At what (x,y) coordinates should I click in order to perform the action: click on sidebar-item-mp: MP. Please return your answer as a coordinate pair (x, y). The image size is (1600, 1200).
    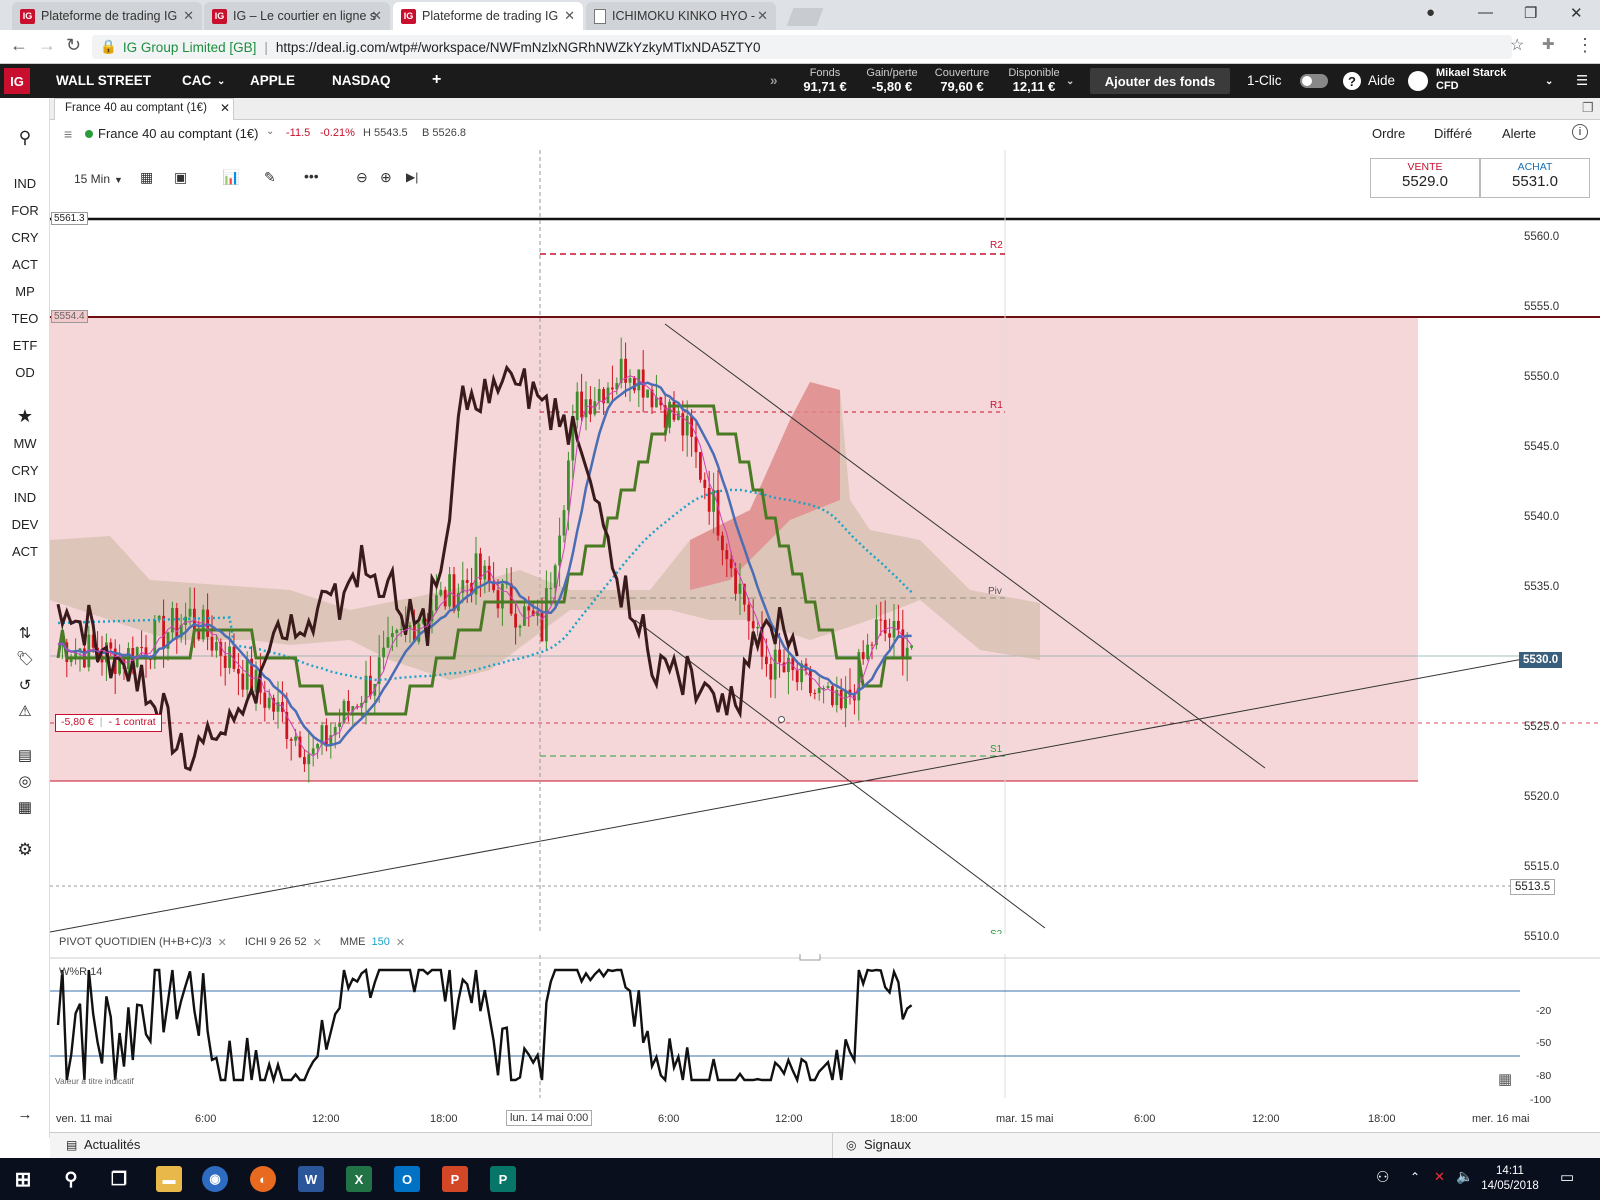
    Looking at the image, I should click on (25, 291).